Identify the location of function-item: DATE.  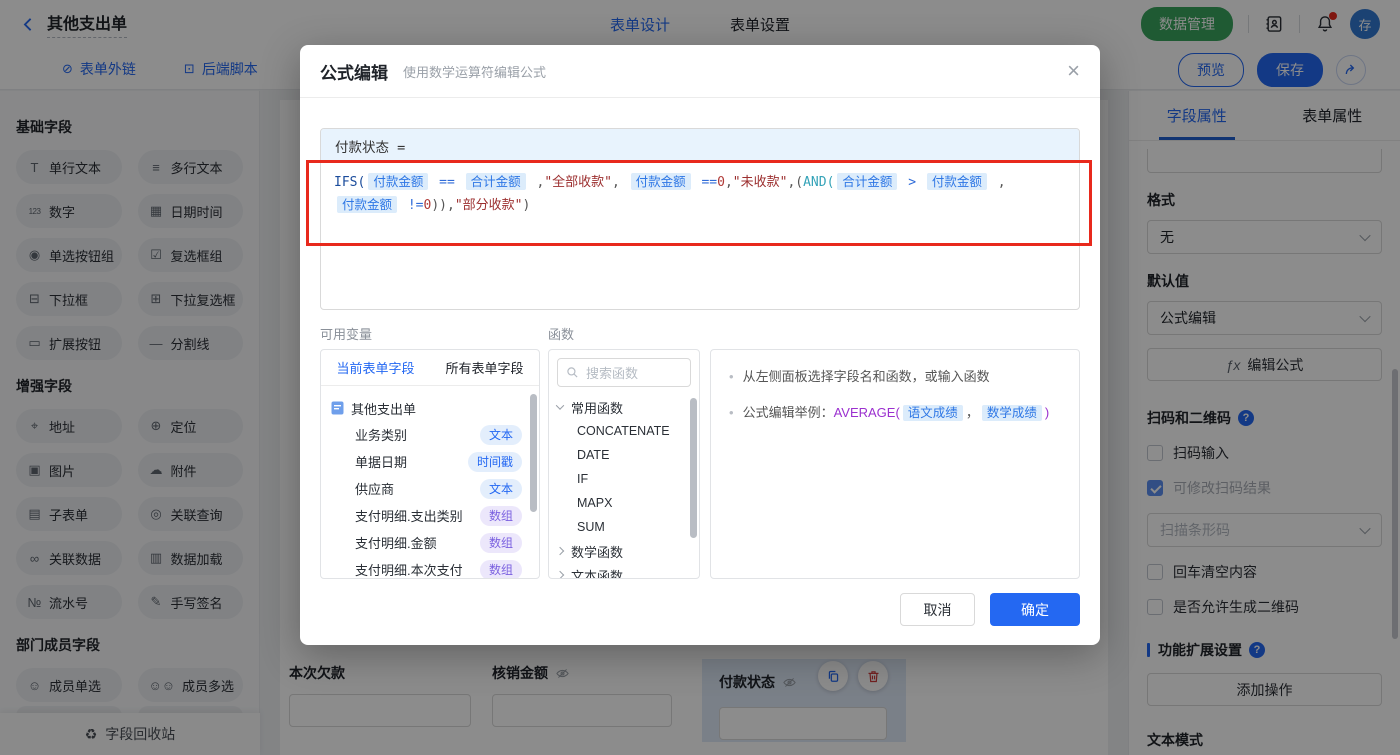
(624, 455).